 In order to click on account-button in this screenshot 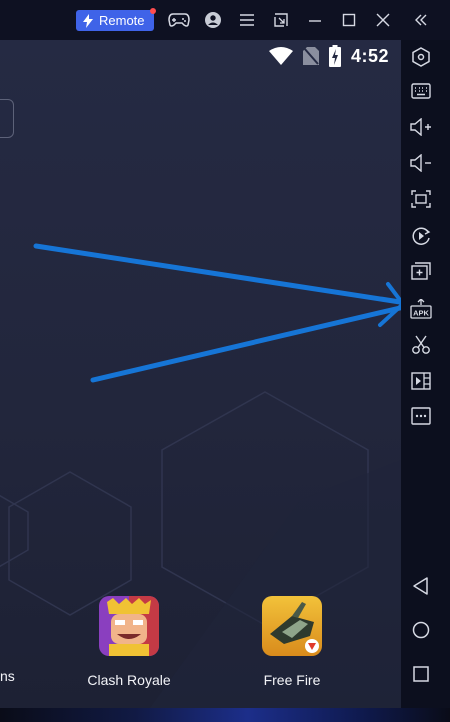, I will do `click(213, 20)`.